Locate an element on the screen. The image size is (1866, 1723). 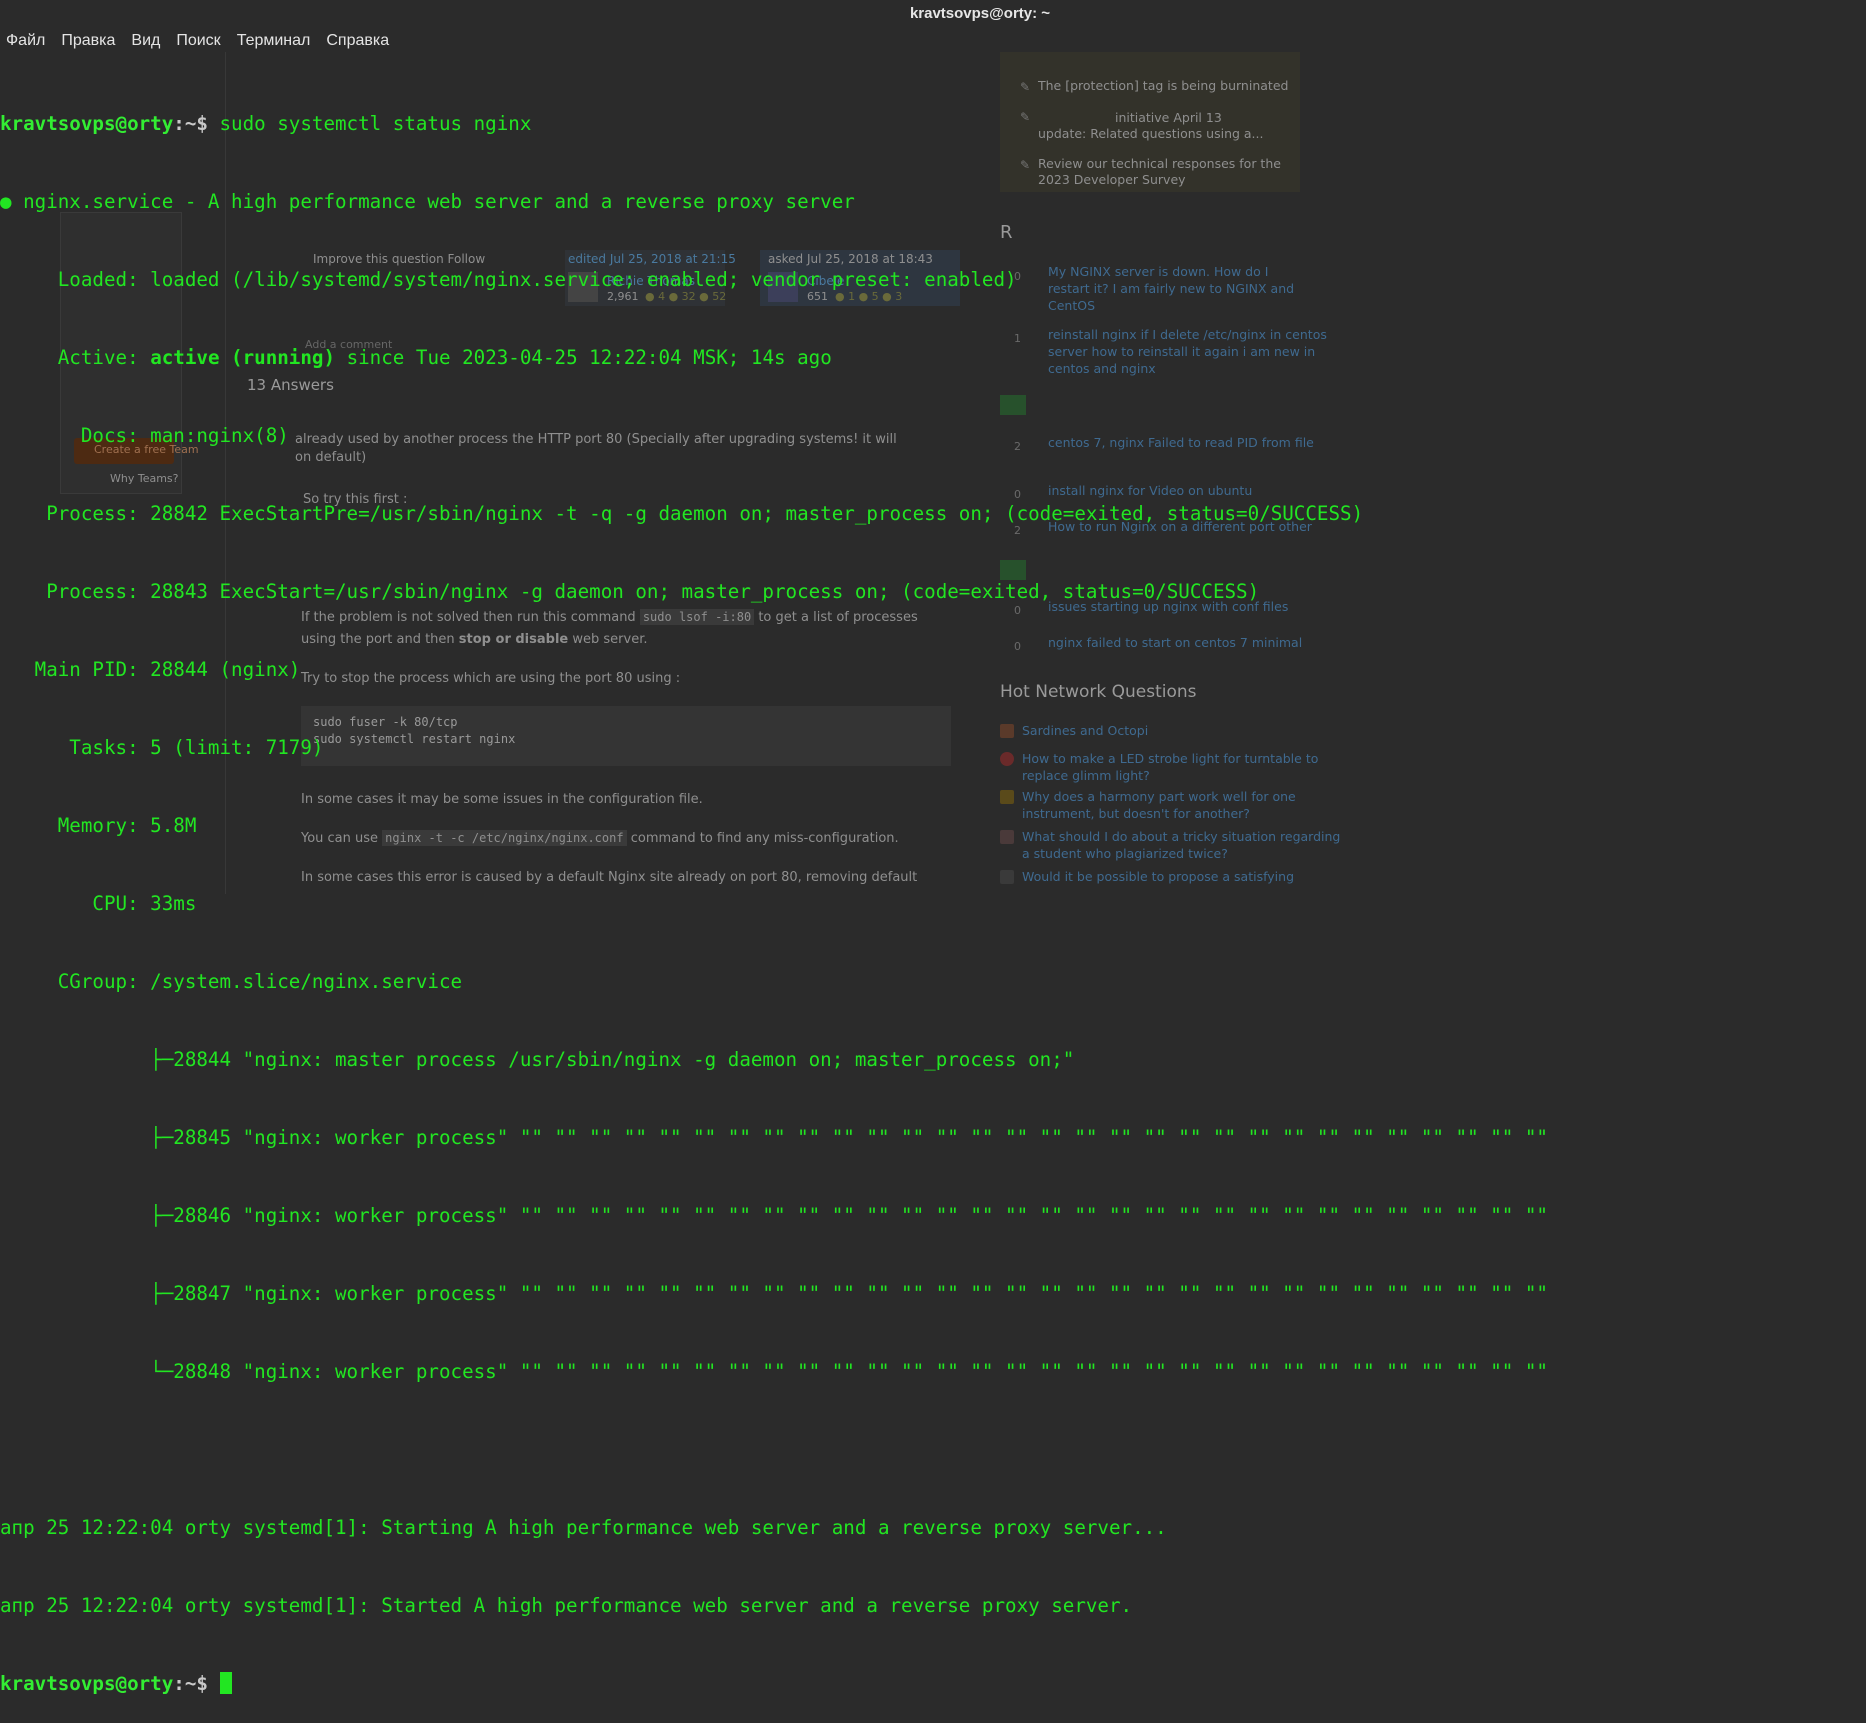
memory-line: Memory: 5.8M is located at coordinates (98, 825).